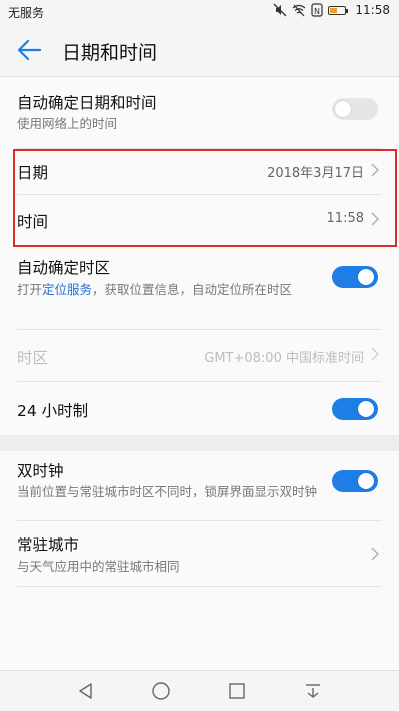  Describe the element at coordinates (199, 690) in the screenshot. I see `navigation-bar` at that location.